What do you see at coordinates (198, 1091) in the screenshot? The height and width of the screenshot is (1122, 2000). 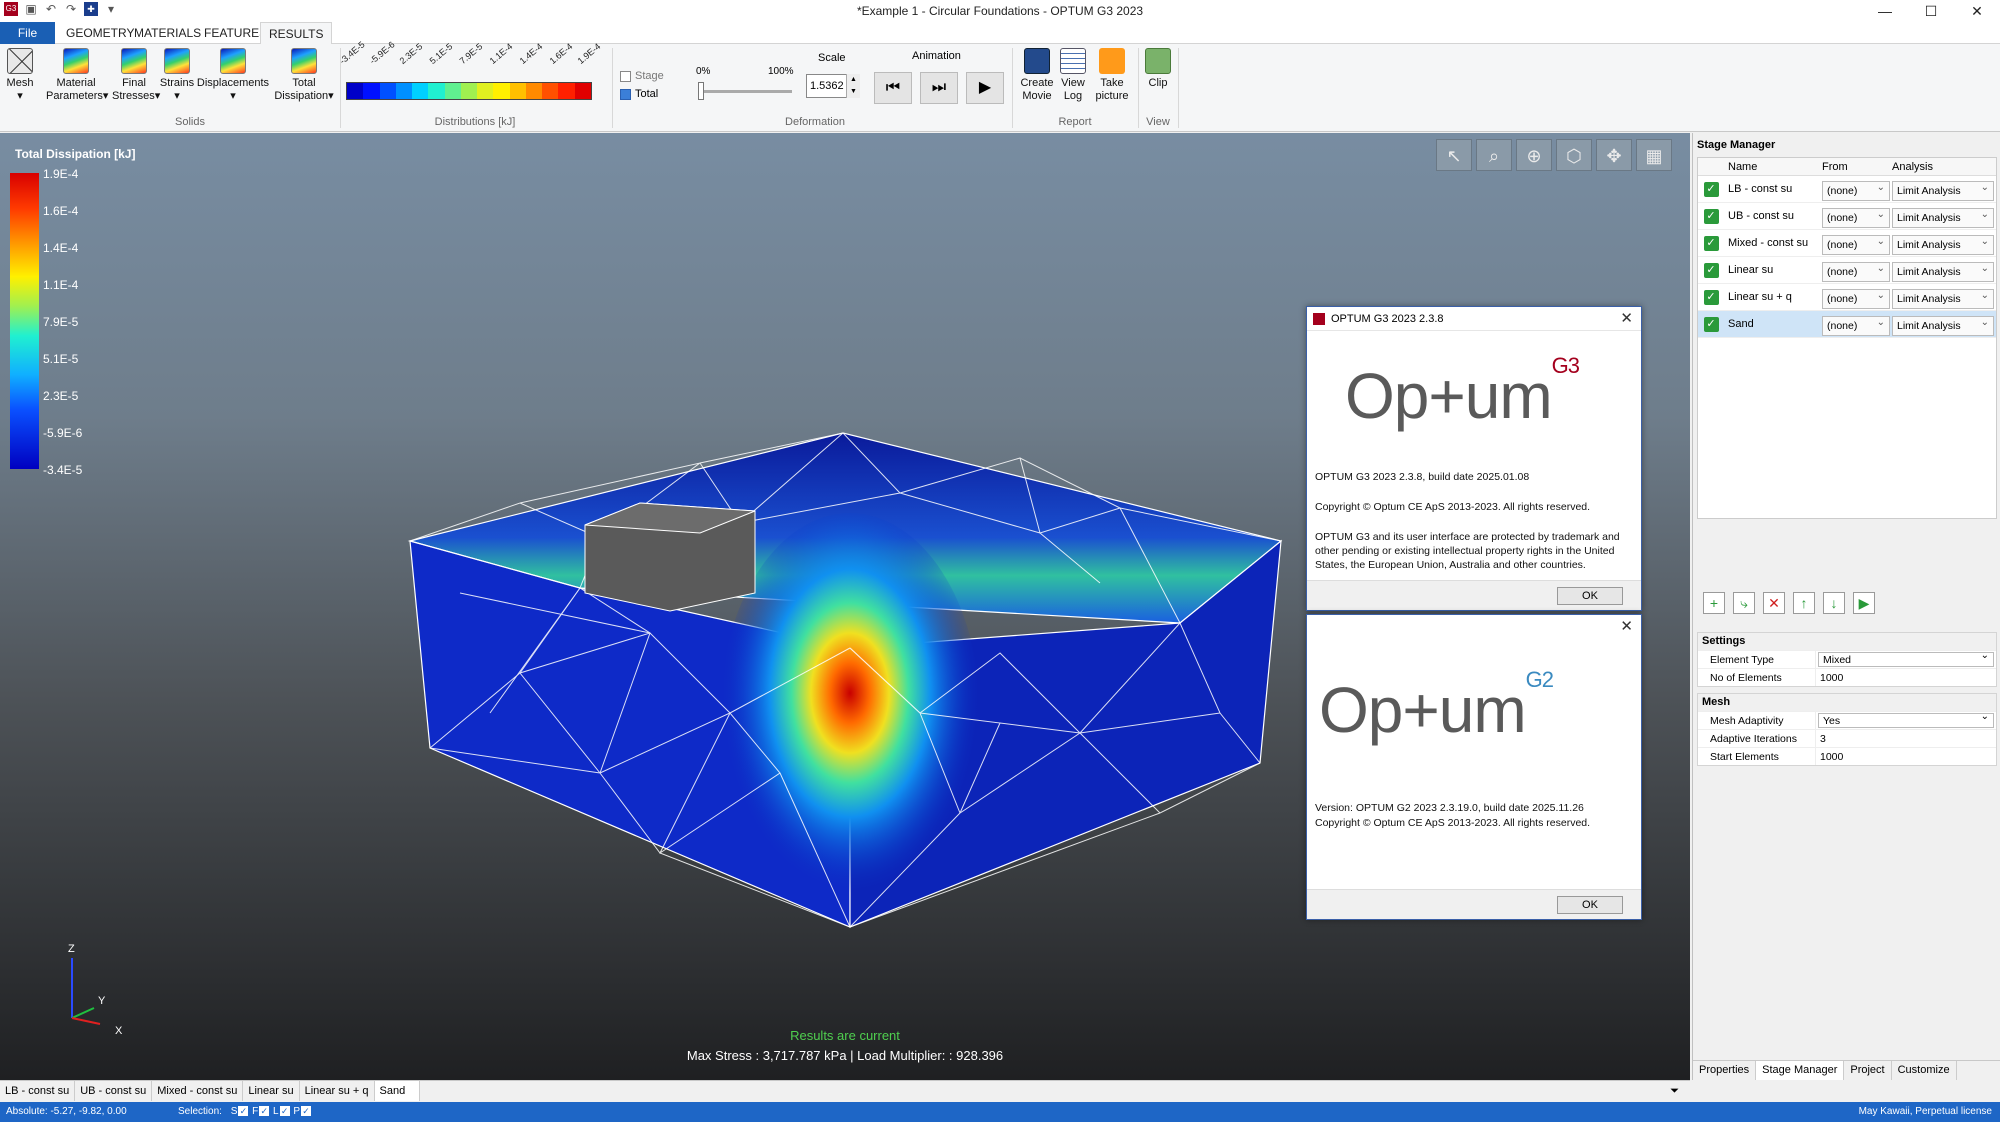 I see `stage-tab: Mixed - const su` at bounding box center [198, 1091].